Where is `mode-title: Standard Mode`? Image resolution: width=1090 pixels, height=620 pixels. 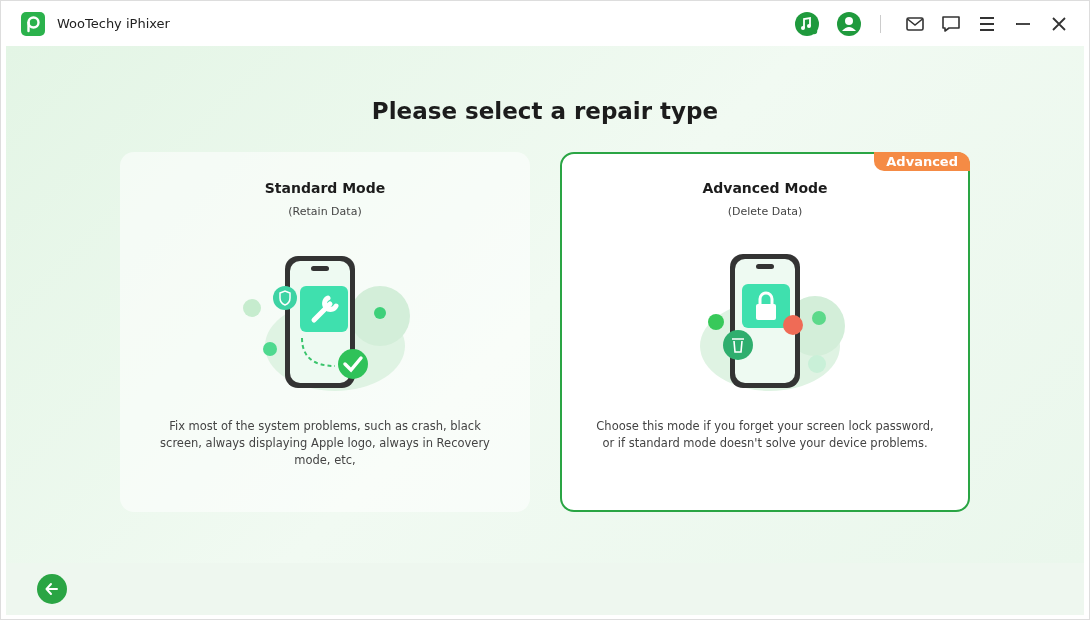
mode-title: Standard Mode is located at coordinates (325, 188).